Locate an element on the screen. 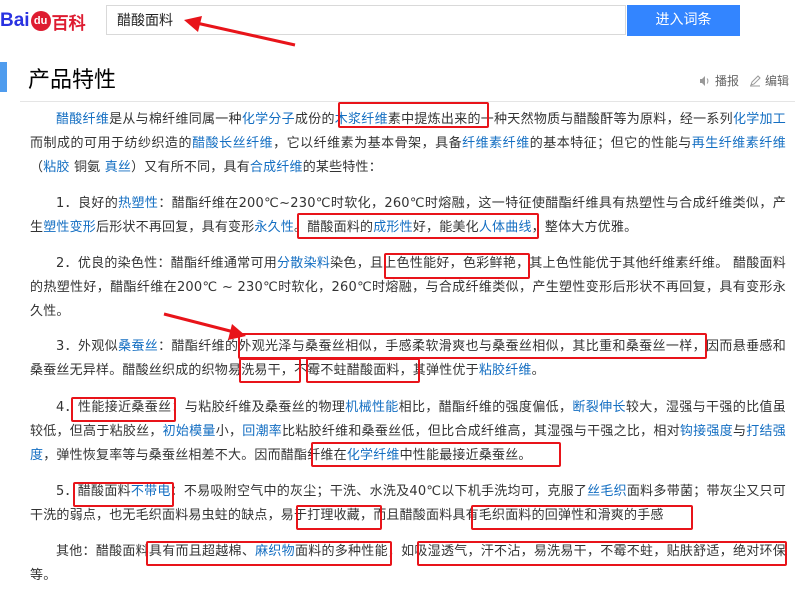 The image size is (795, 602). term-link: 分散染料 is located at coordinates (303, 263).